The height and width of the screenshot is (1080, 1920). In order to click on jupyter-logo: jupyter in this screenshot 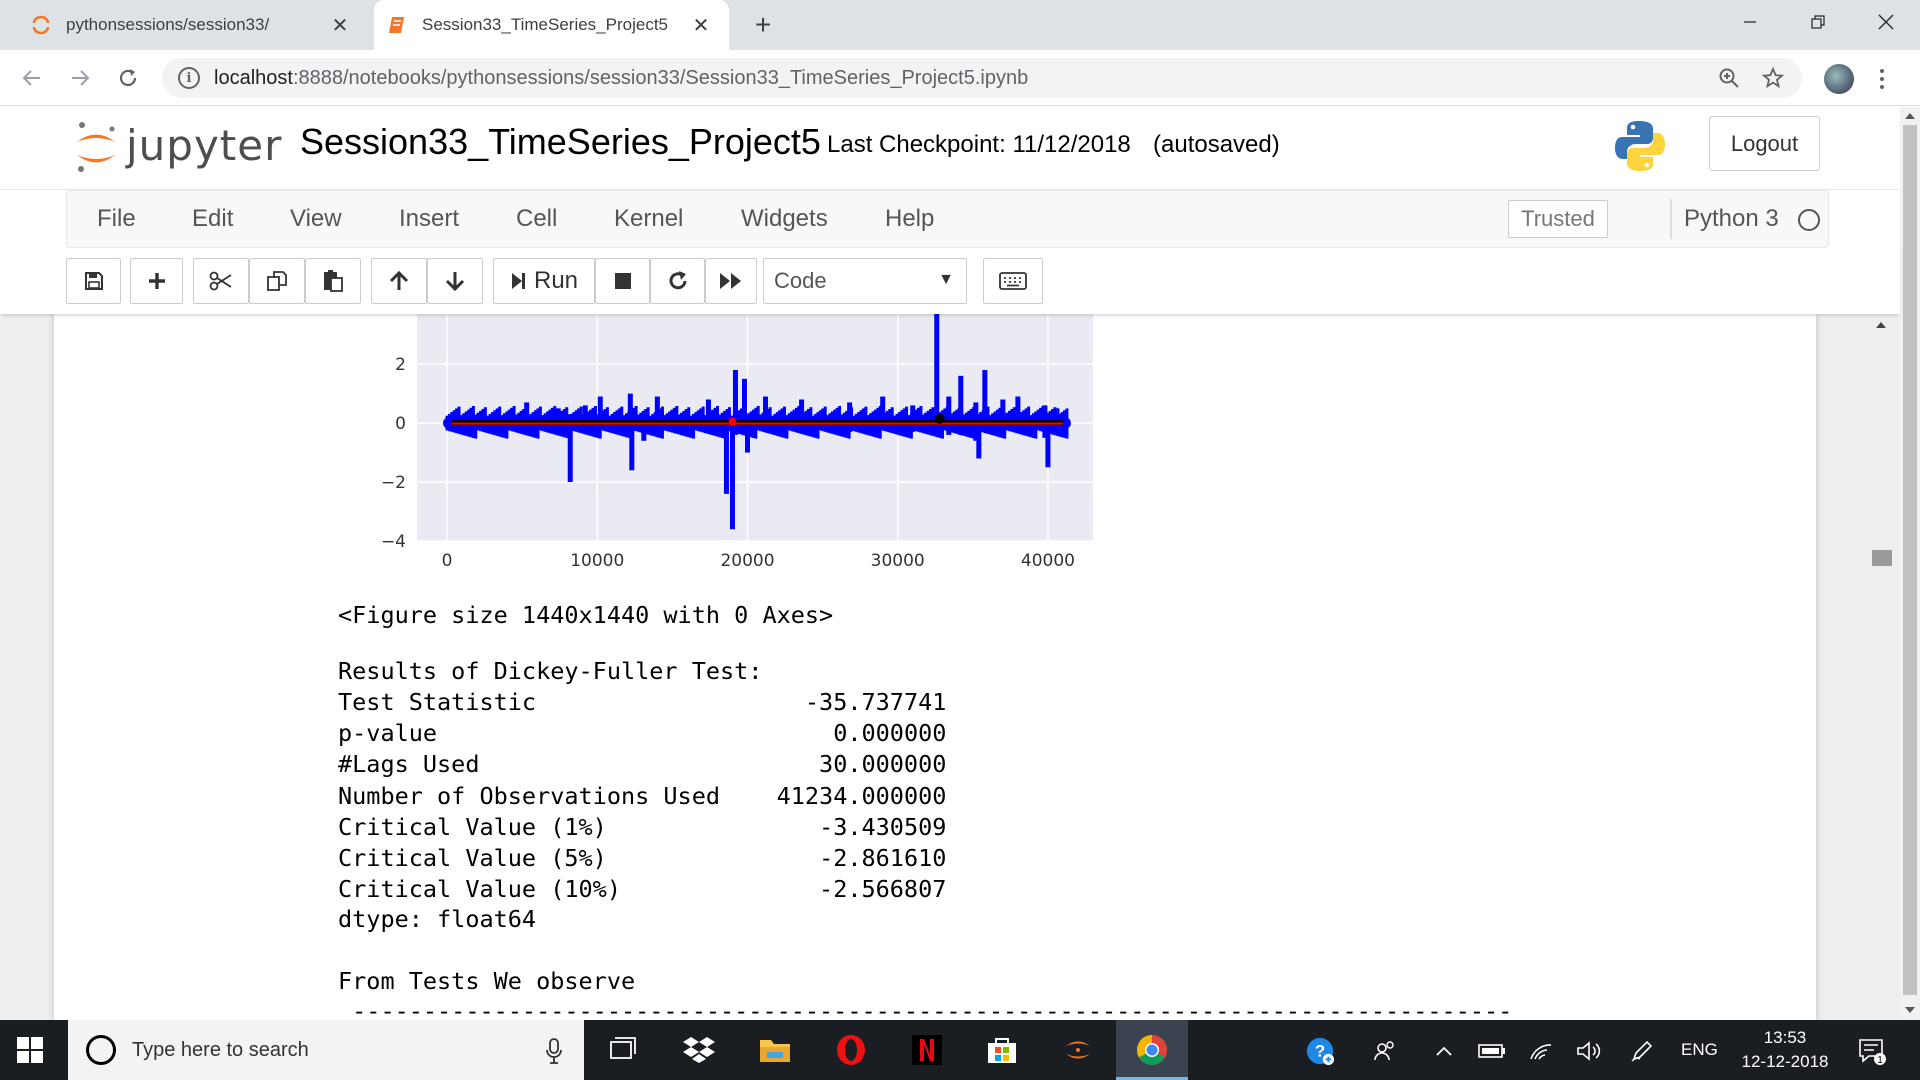, I will do `click(178, 145)`.